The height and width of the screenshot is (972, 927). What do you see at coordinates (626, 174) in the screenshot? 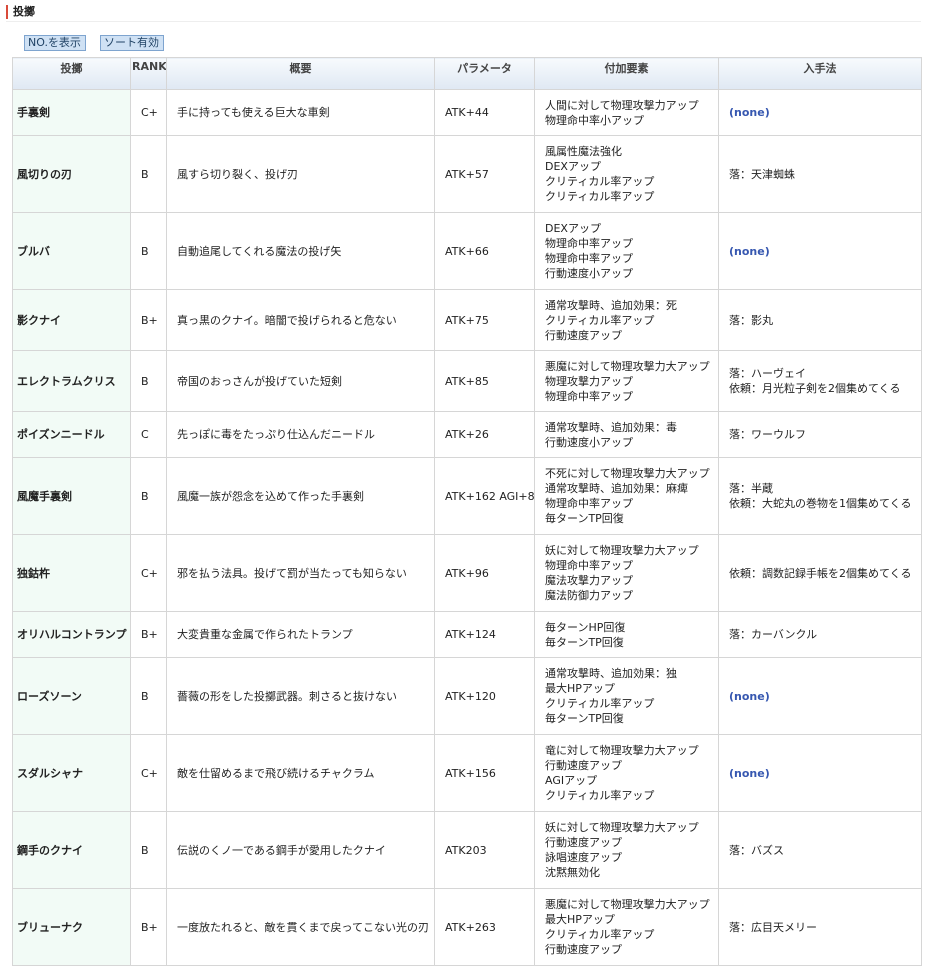
I see `bonus-cell: 風属性魔法強化 DEXアップクリティカル率アップ クリティカル率アップ` at bounding box center [626, 174].